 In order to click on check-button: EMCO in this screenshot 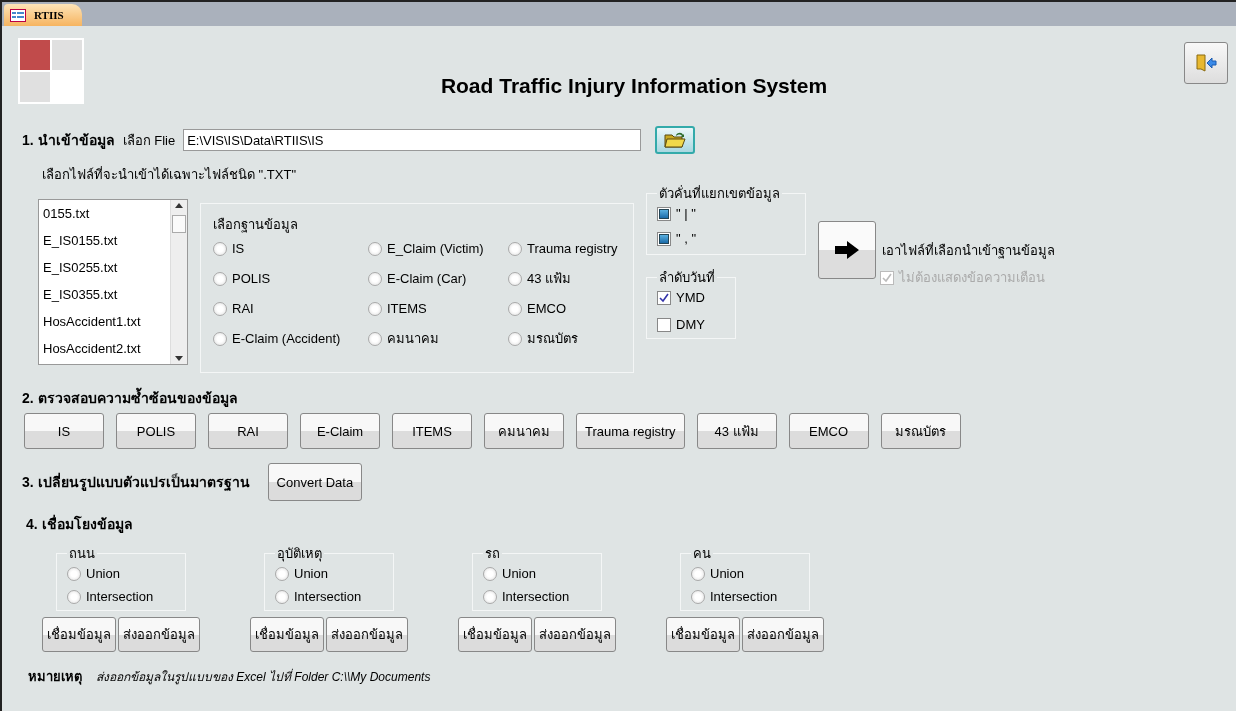, I will do `click(828, 431)`.